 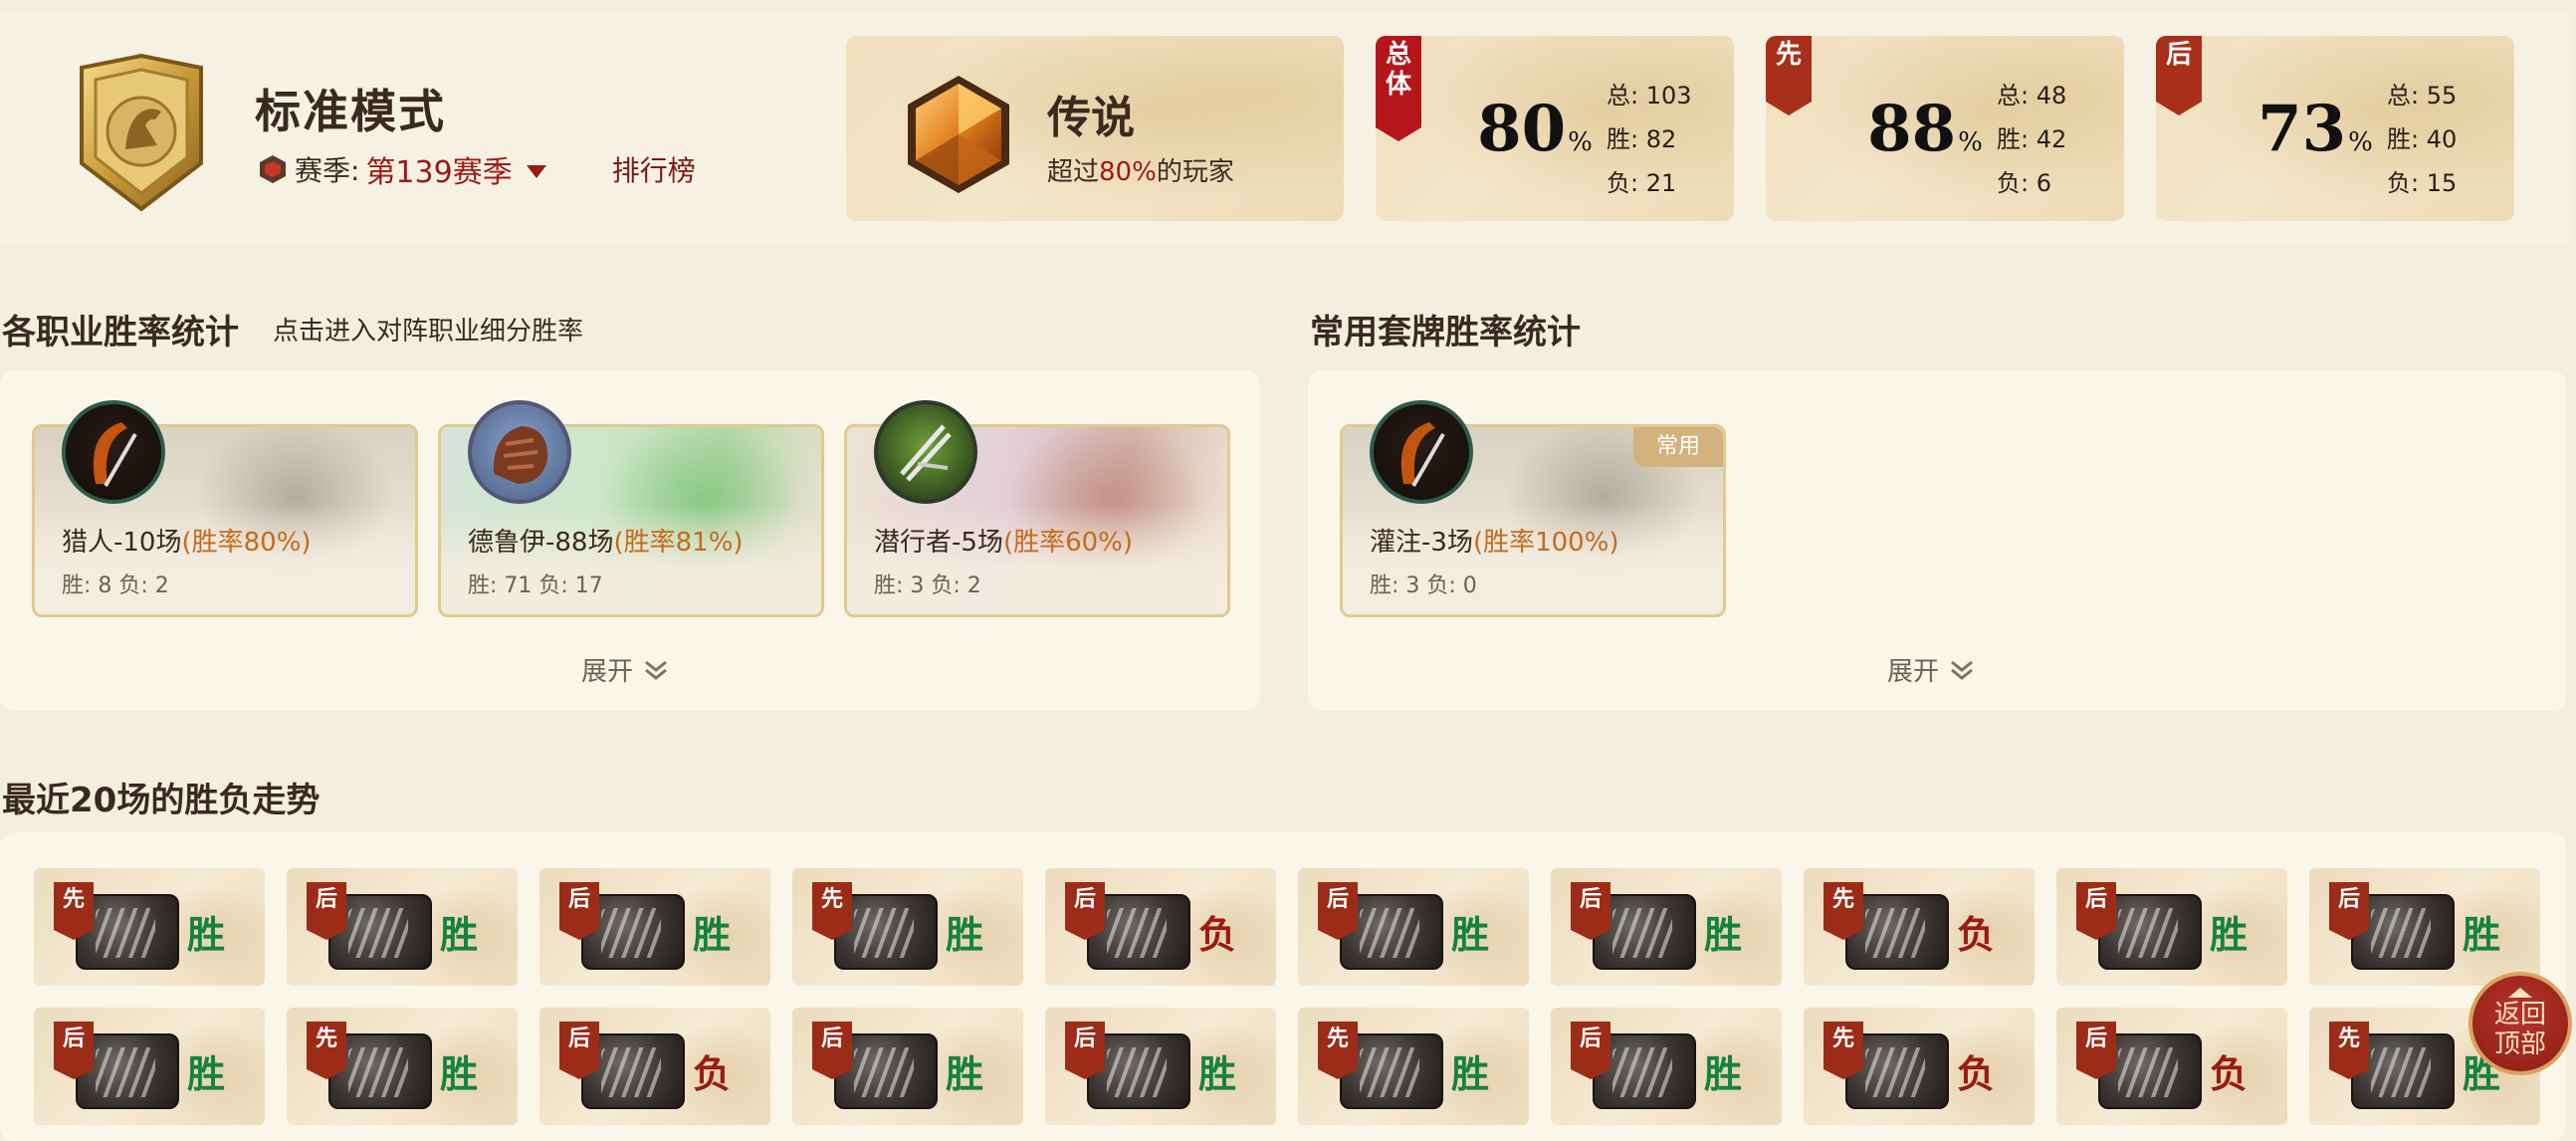 What do you see at coordinates (1128, 172) in the screenshot?
I see `rank-percentile-value: 80%` at bounding box center [1128, 172].